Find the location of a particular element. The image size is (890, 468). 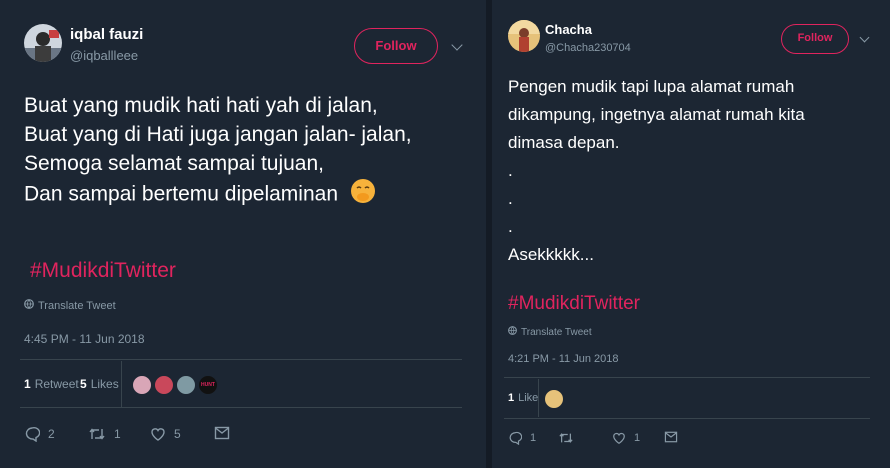

likes-stat: 1 Like is located at coordinates (523, 398).